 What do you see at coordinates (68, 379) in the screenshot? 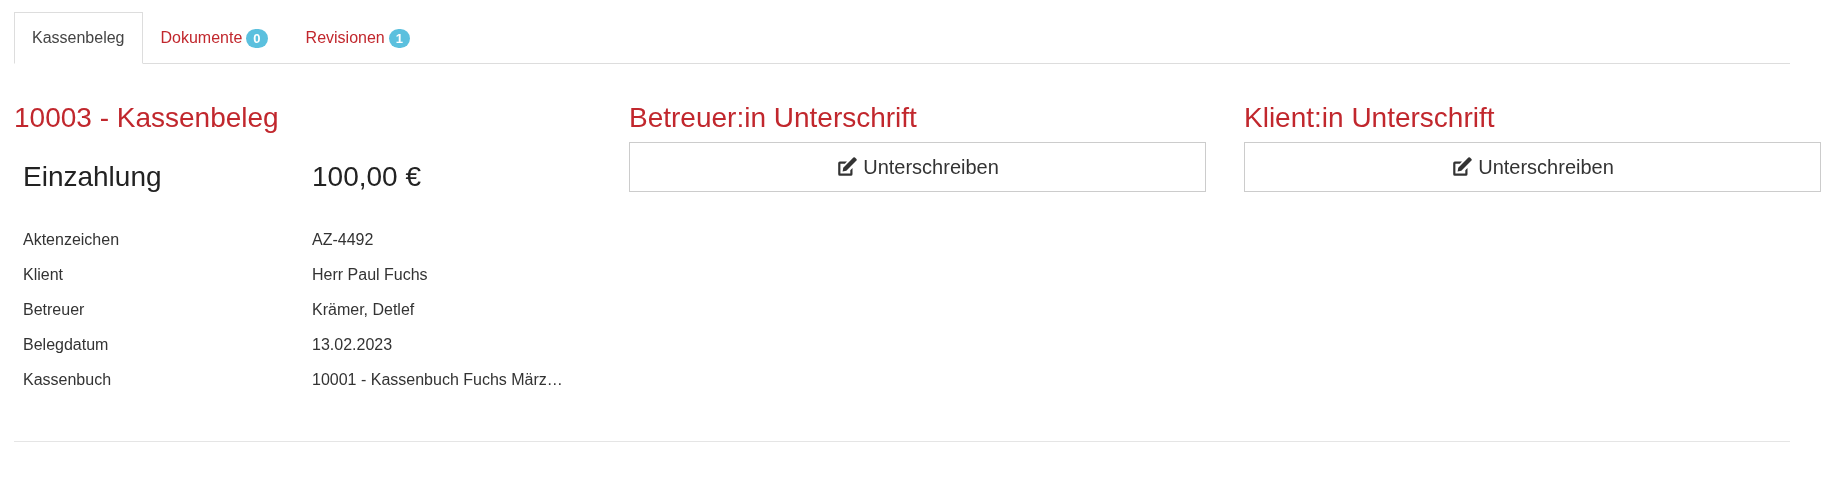
I see `field-label: Kassenbuch` at bounding box center [68, 379].